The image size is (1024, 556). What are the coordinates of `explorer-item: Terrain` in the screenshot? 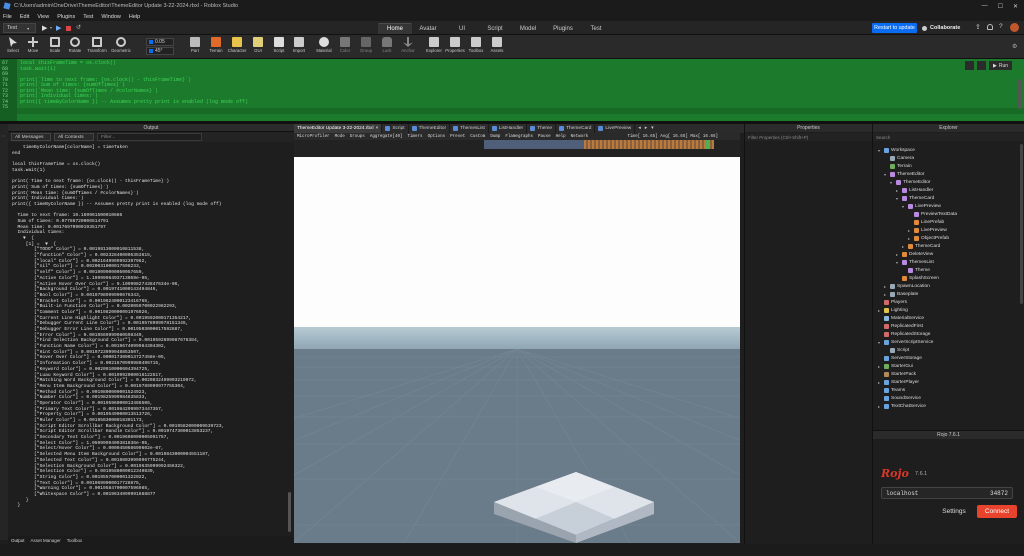 It's located at (898, 166).